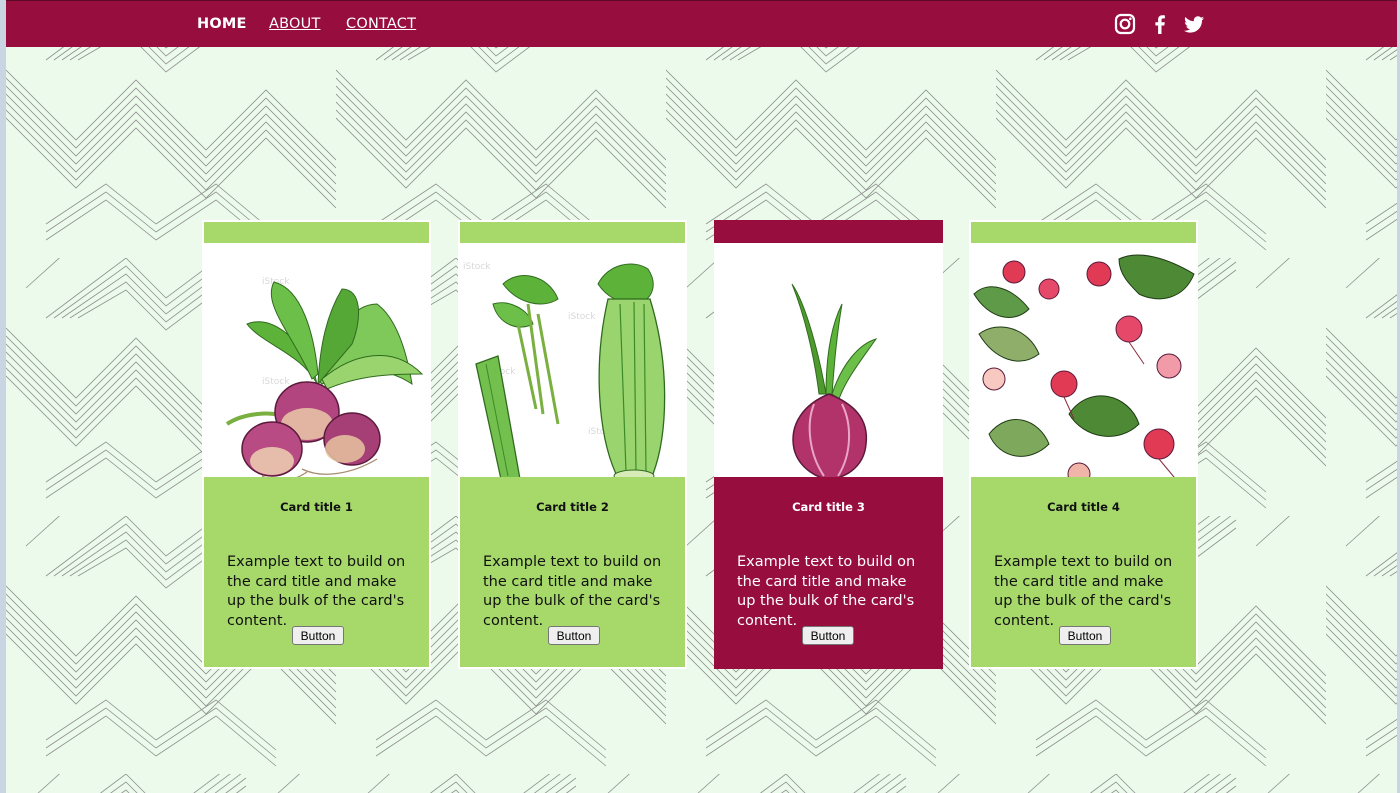  What do you see at coordinates (828, 369) in the screenshot?
I see `card-image-onion` at bounding box center [828, 369].